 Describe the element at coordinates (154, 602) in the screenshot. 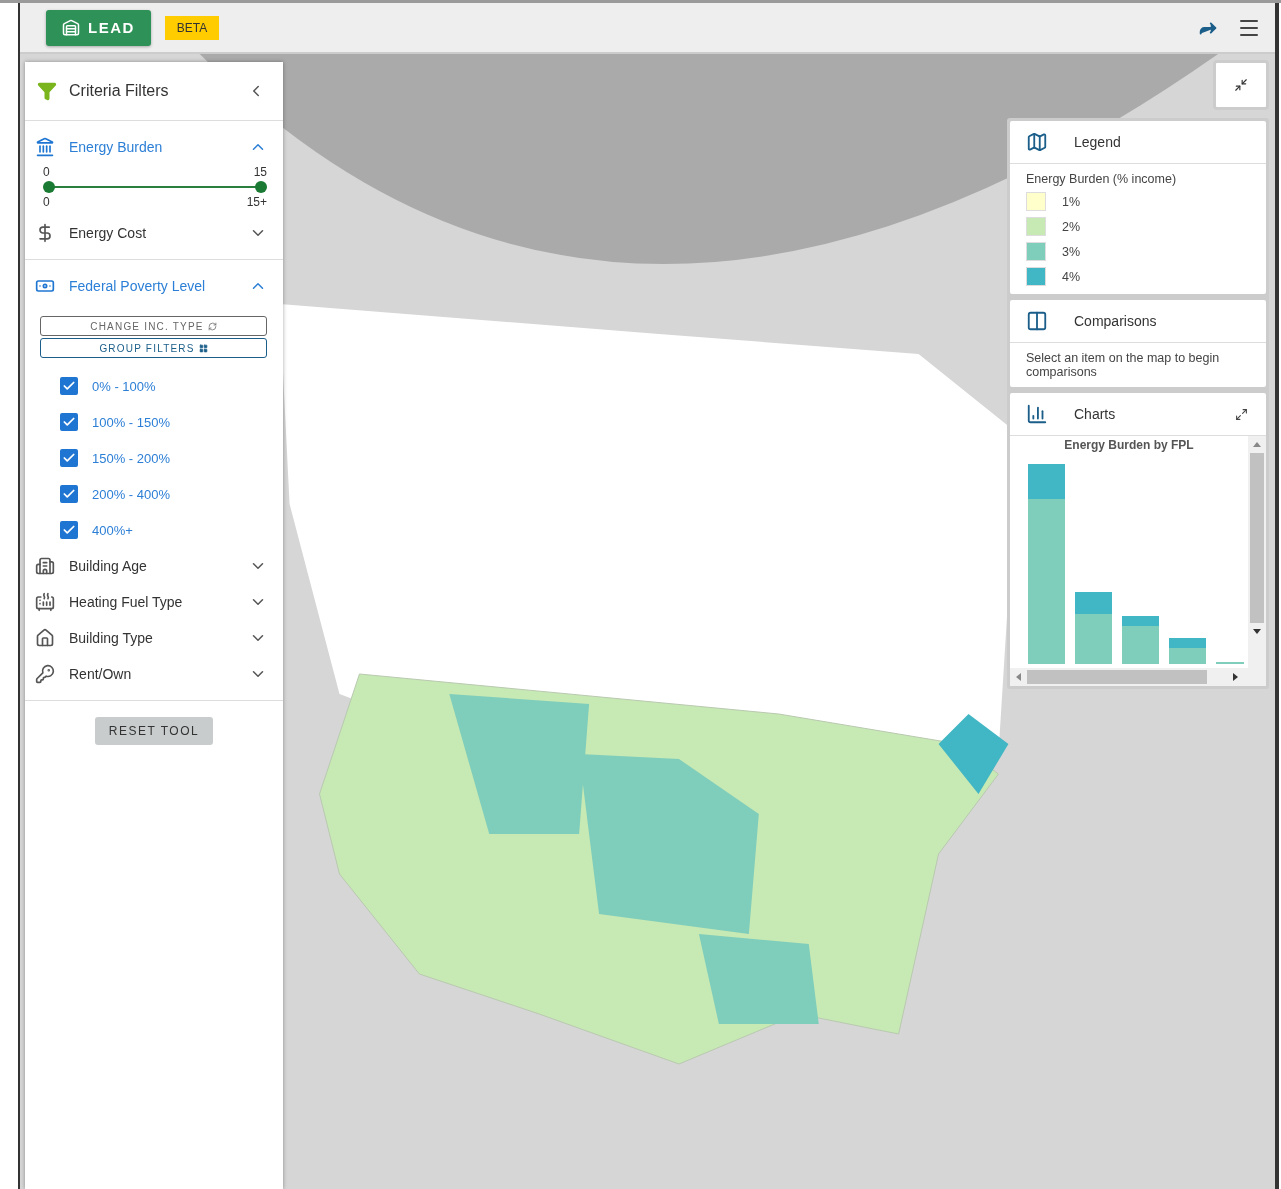

I see `filter-section-header: Heating Fuel Type` at that location.